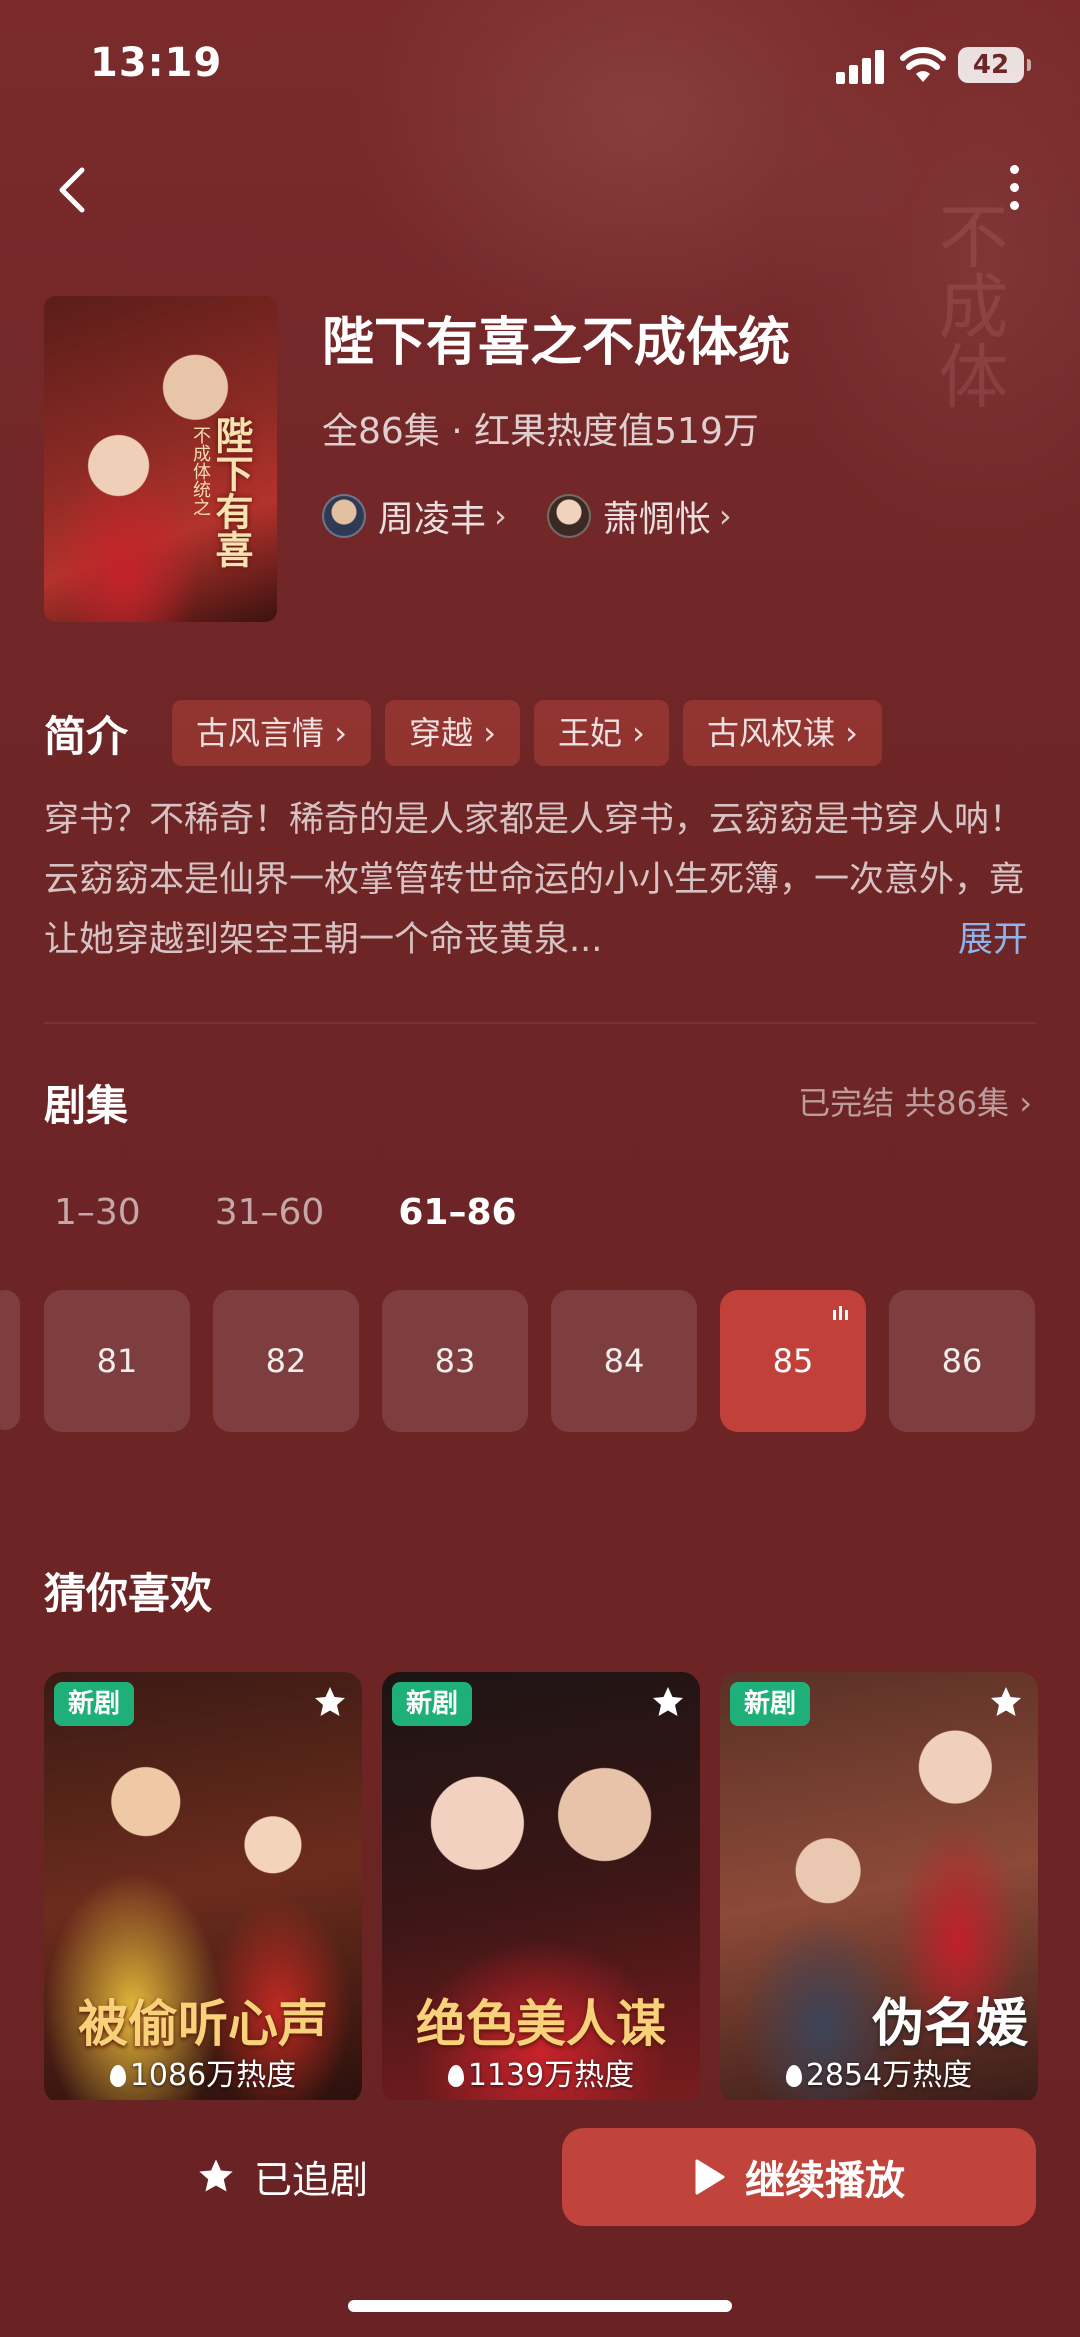 The height and width of the screenshot is (2337, 1080). What do you see at coordinates (860, 67) in the screenshot?
I see `signal-icon` at bounding box center [860, 67].